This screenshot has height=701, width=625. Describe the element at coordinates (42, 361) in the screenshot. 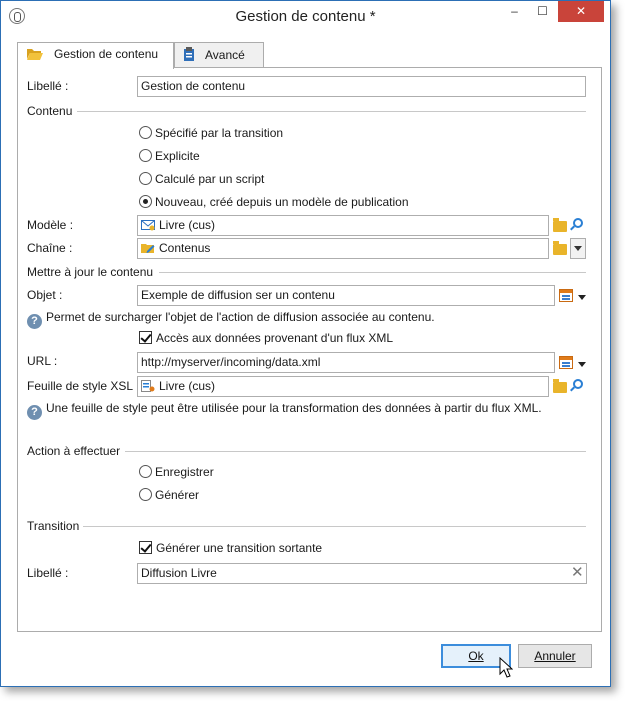

I see `url-label: URL :` at that location.